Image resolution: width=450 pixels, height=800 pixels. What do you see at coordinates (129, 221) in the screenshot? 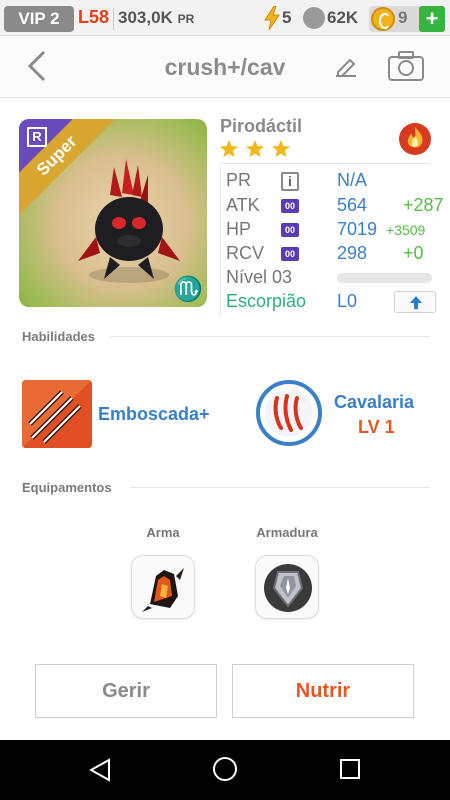
I see `monster-portrait` at bounding box center [129, 221].